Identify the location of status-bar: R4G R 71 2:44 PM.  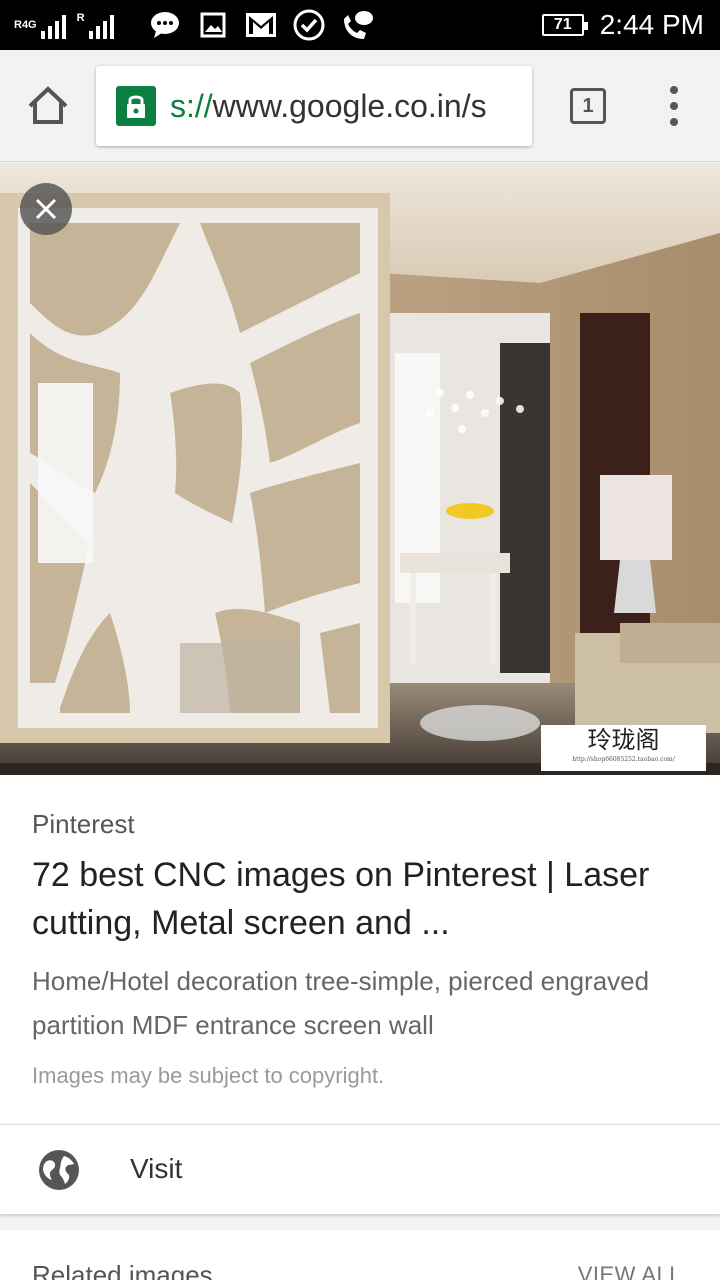
(360, 25).